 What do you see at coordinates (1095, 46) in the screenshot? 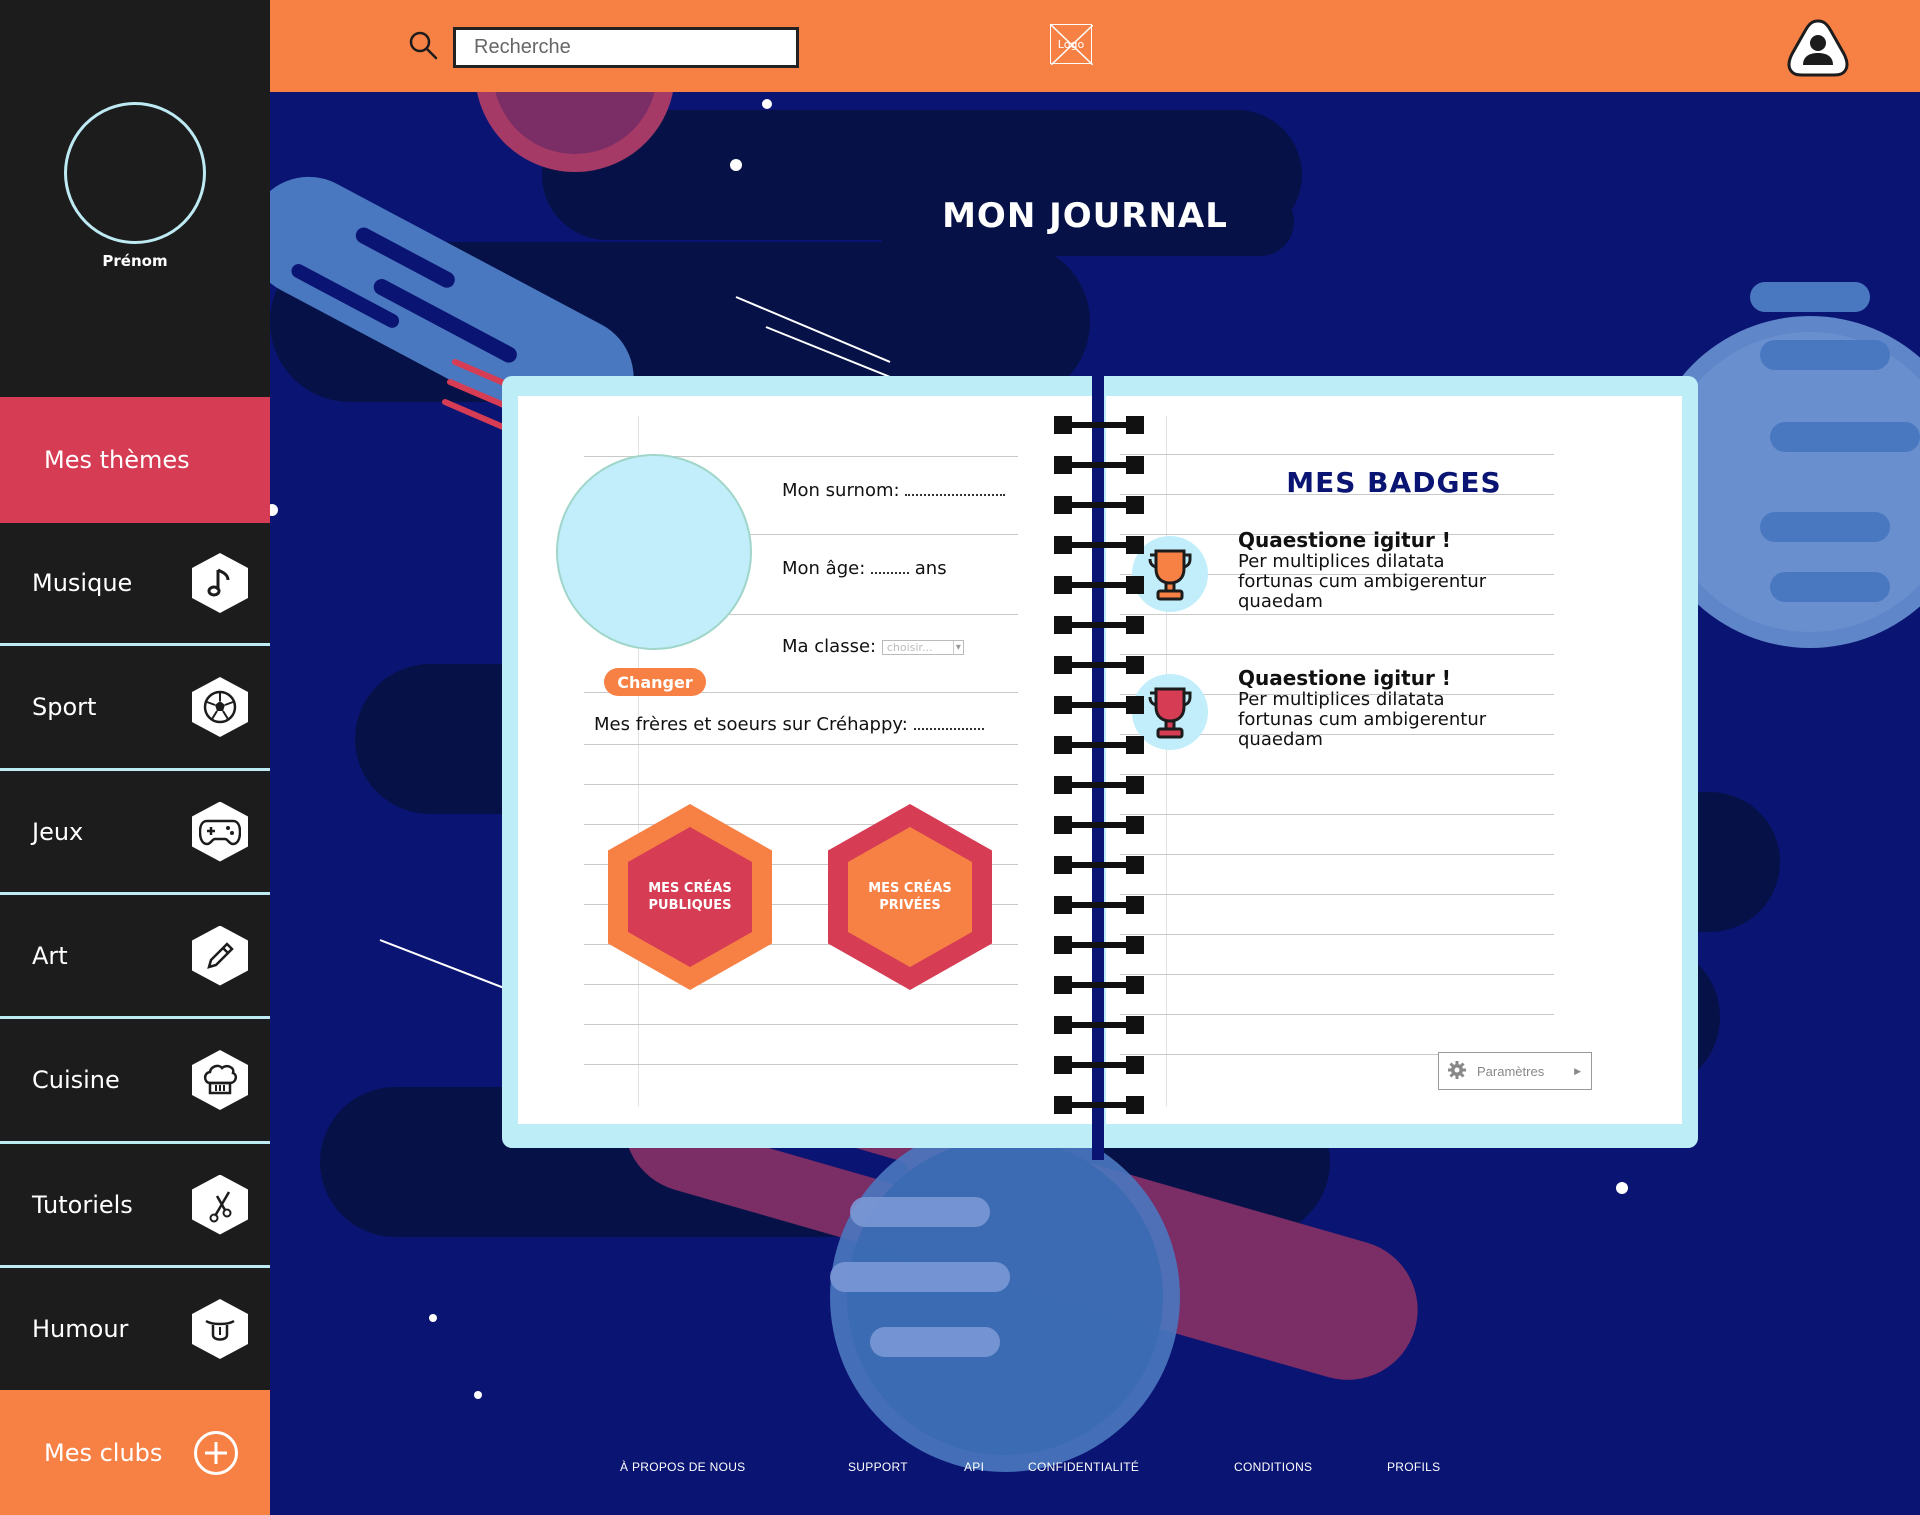
I see `top-bar: Logo` at bounding box center [1095, 46].